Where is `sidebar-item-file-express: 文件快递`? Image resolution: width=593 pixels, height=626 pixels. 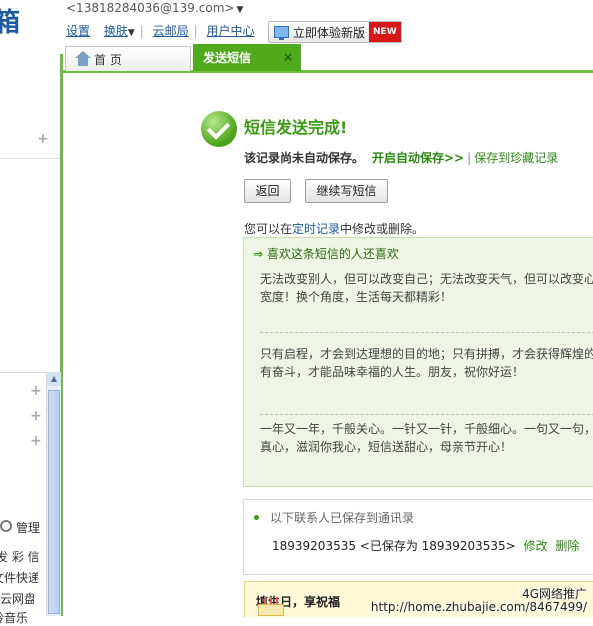
sidebar-item-file-express: 文件快递 is located at coordinates (19, 577).